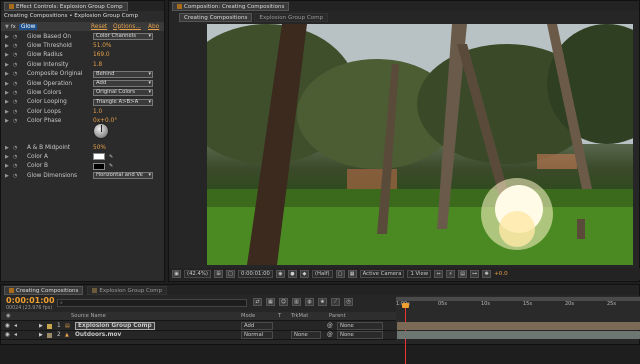  What do you see at coordinates (82, 26) in the screenshot?
I see `effect-header-row: ▼ fx Glow Reset Options... Abo` at bounding box center [82, 26].